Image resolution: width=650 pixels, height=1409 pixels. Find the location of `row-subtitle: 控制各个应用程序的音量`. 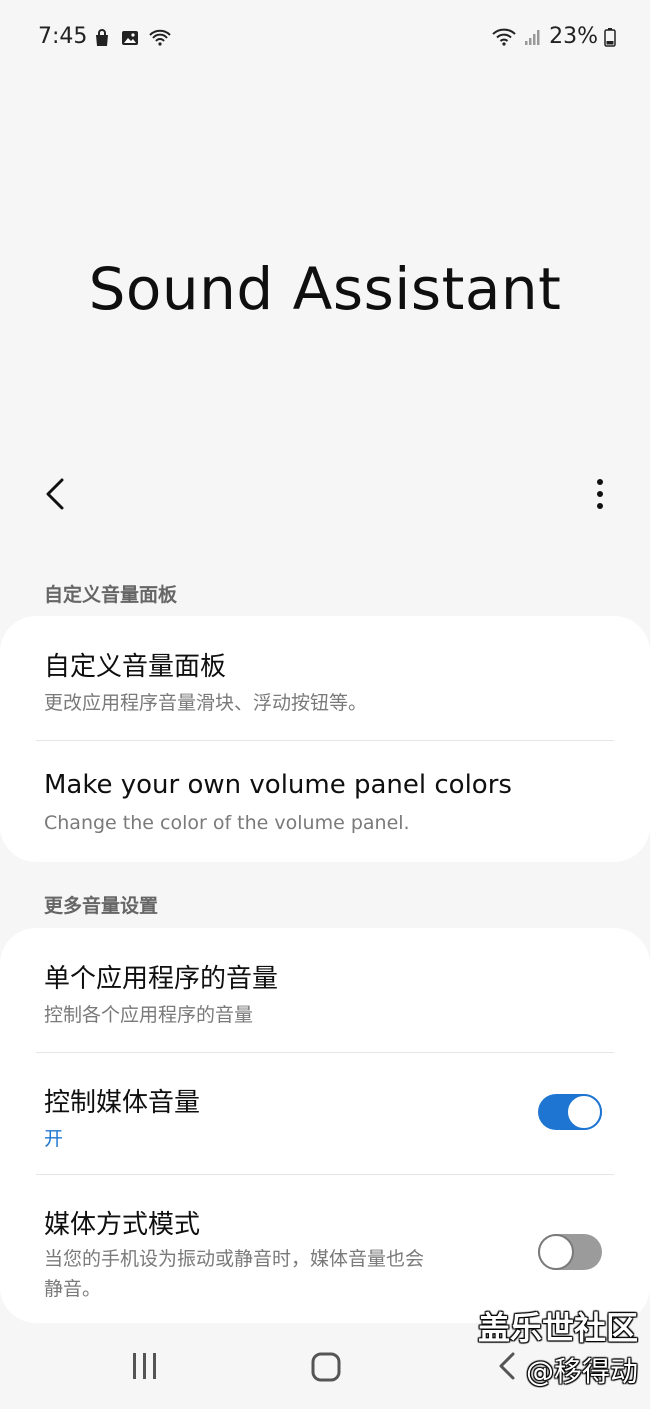

row-subtitle: 控制各个应用程序的音量 is located at coordinates (149, 1015).